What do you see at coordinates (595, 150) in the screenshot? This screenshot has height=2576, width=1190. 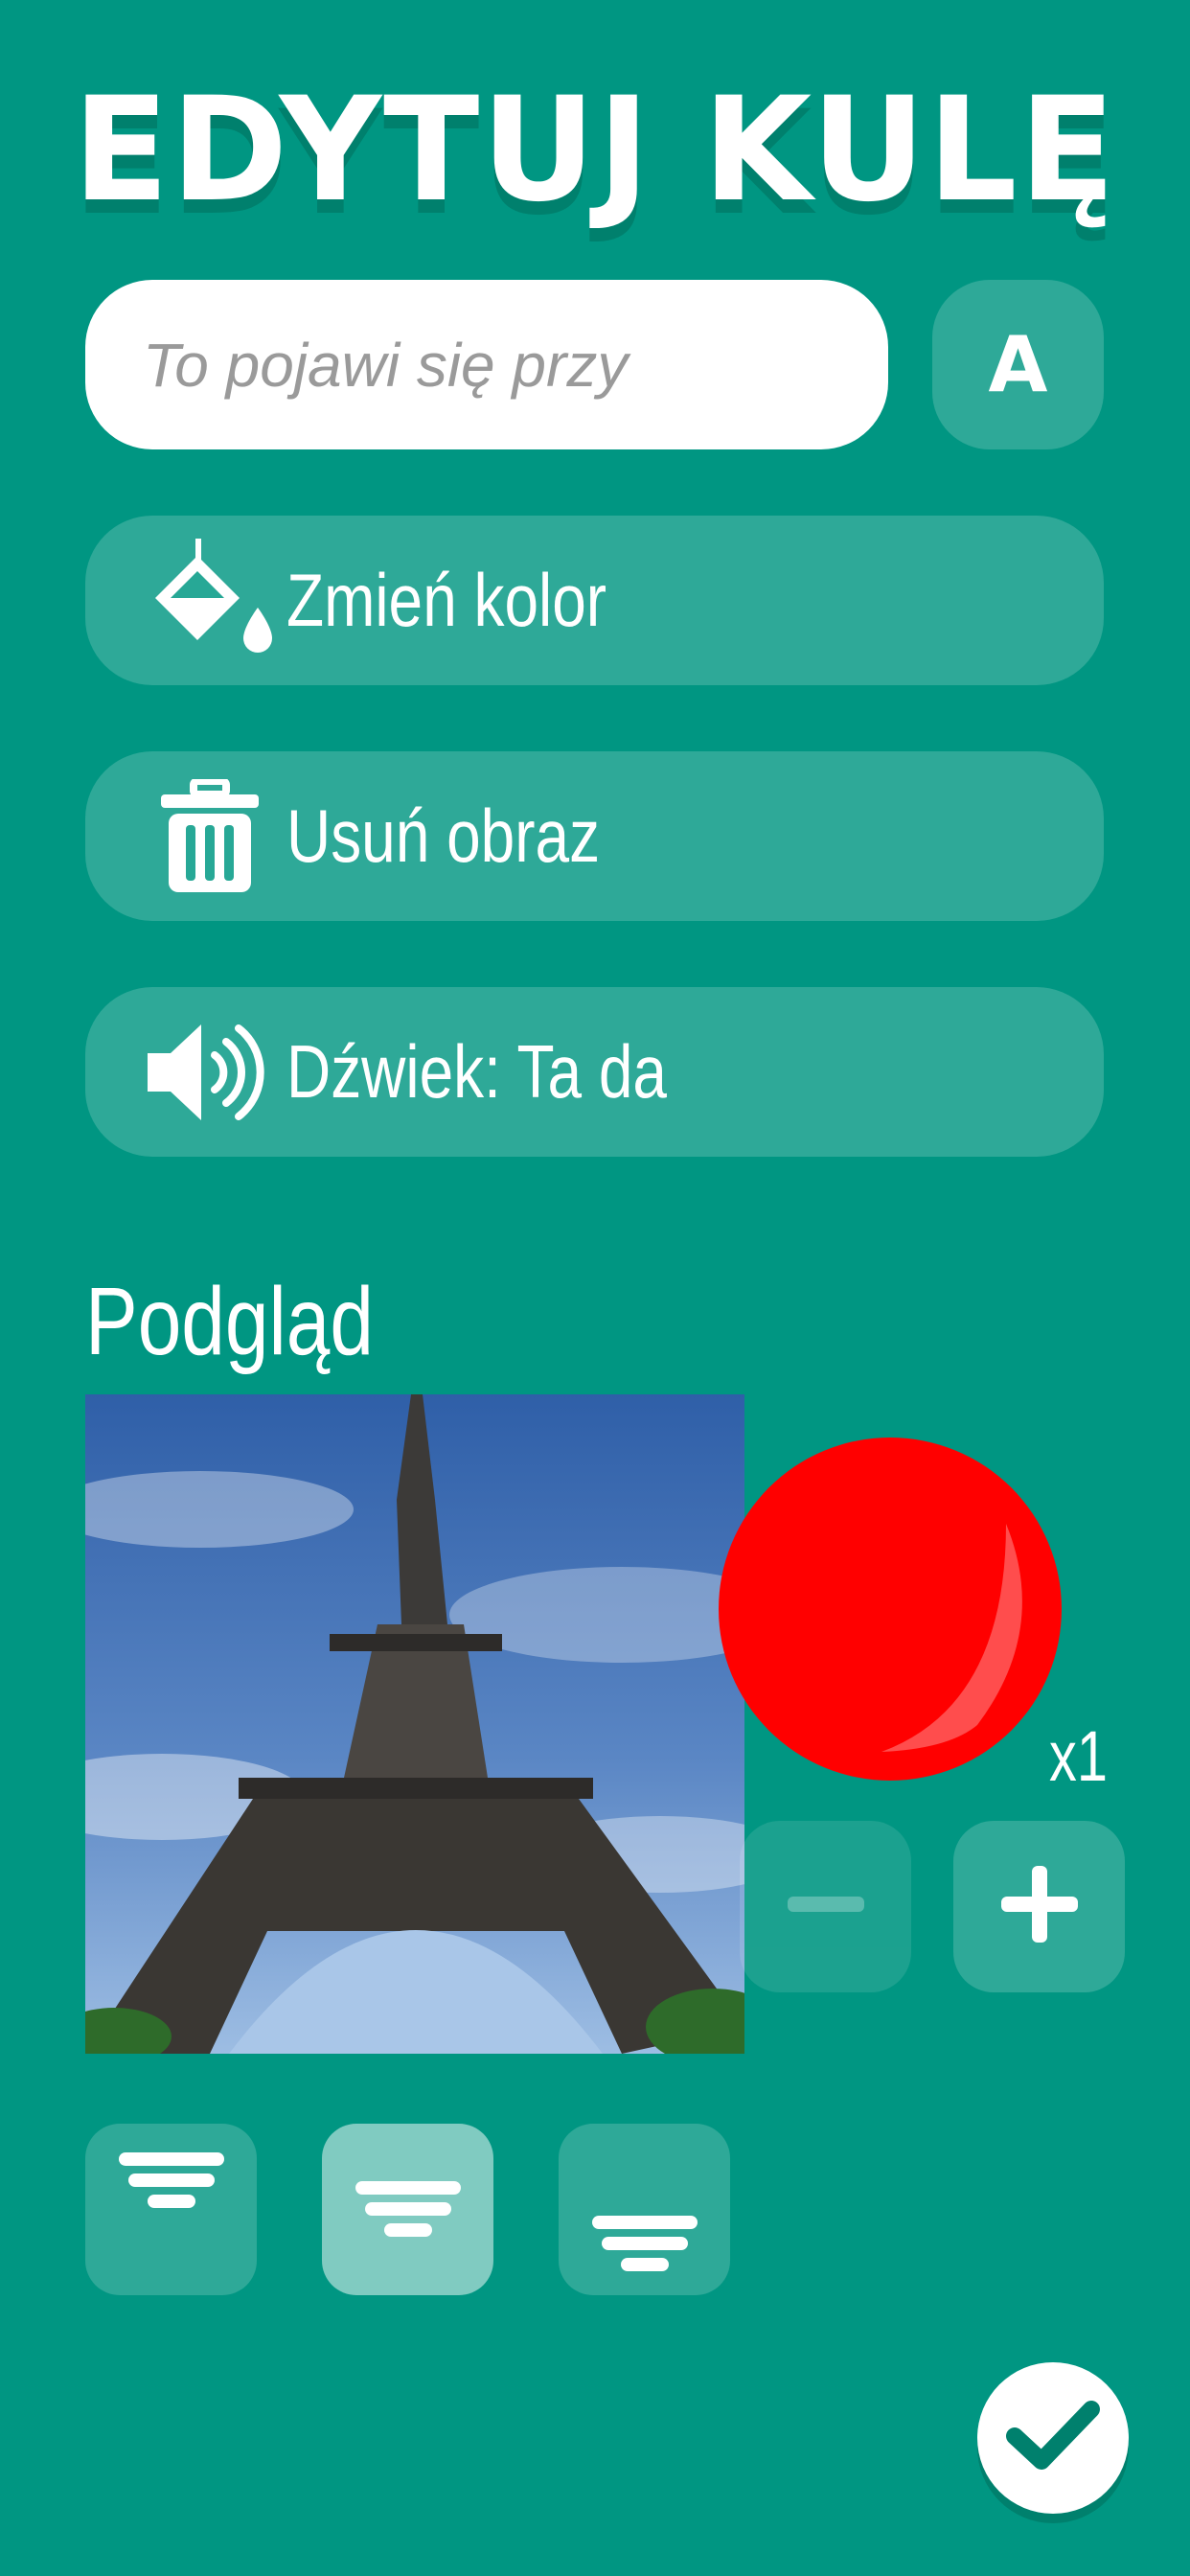 I see `page-title: EDYTUJ KULĘ` at bounding box center [595, 150].